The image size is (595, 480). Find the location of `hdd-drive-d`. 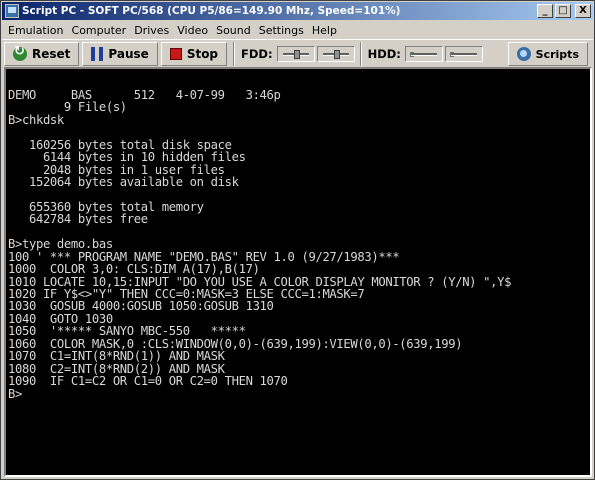

hdd-drive-d is located at coordinates (463, 53).